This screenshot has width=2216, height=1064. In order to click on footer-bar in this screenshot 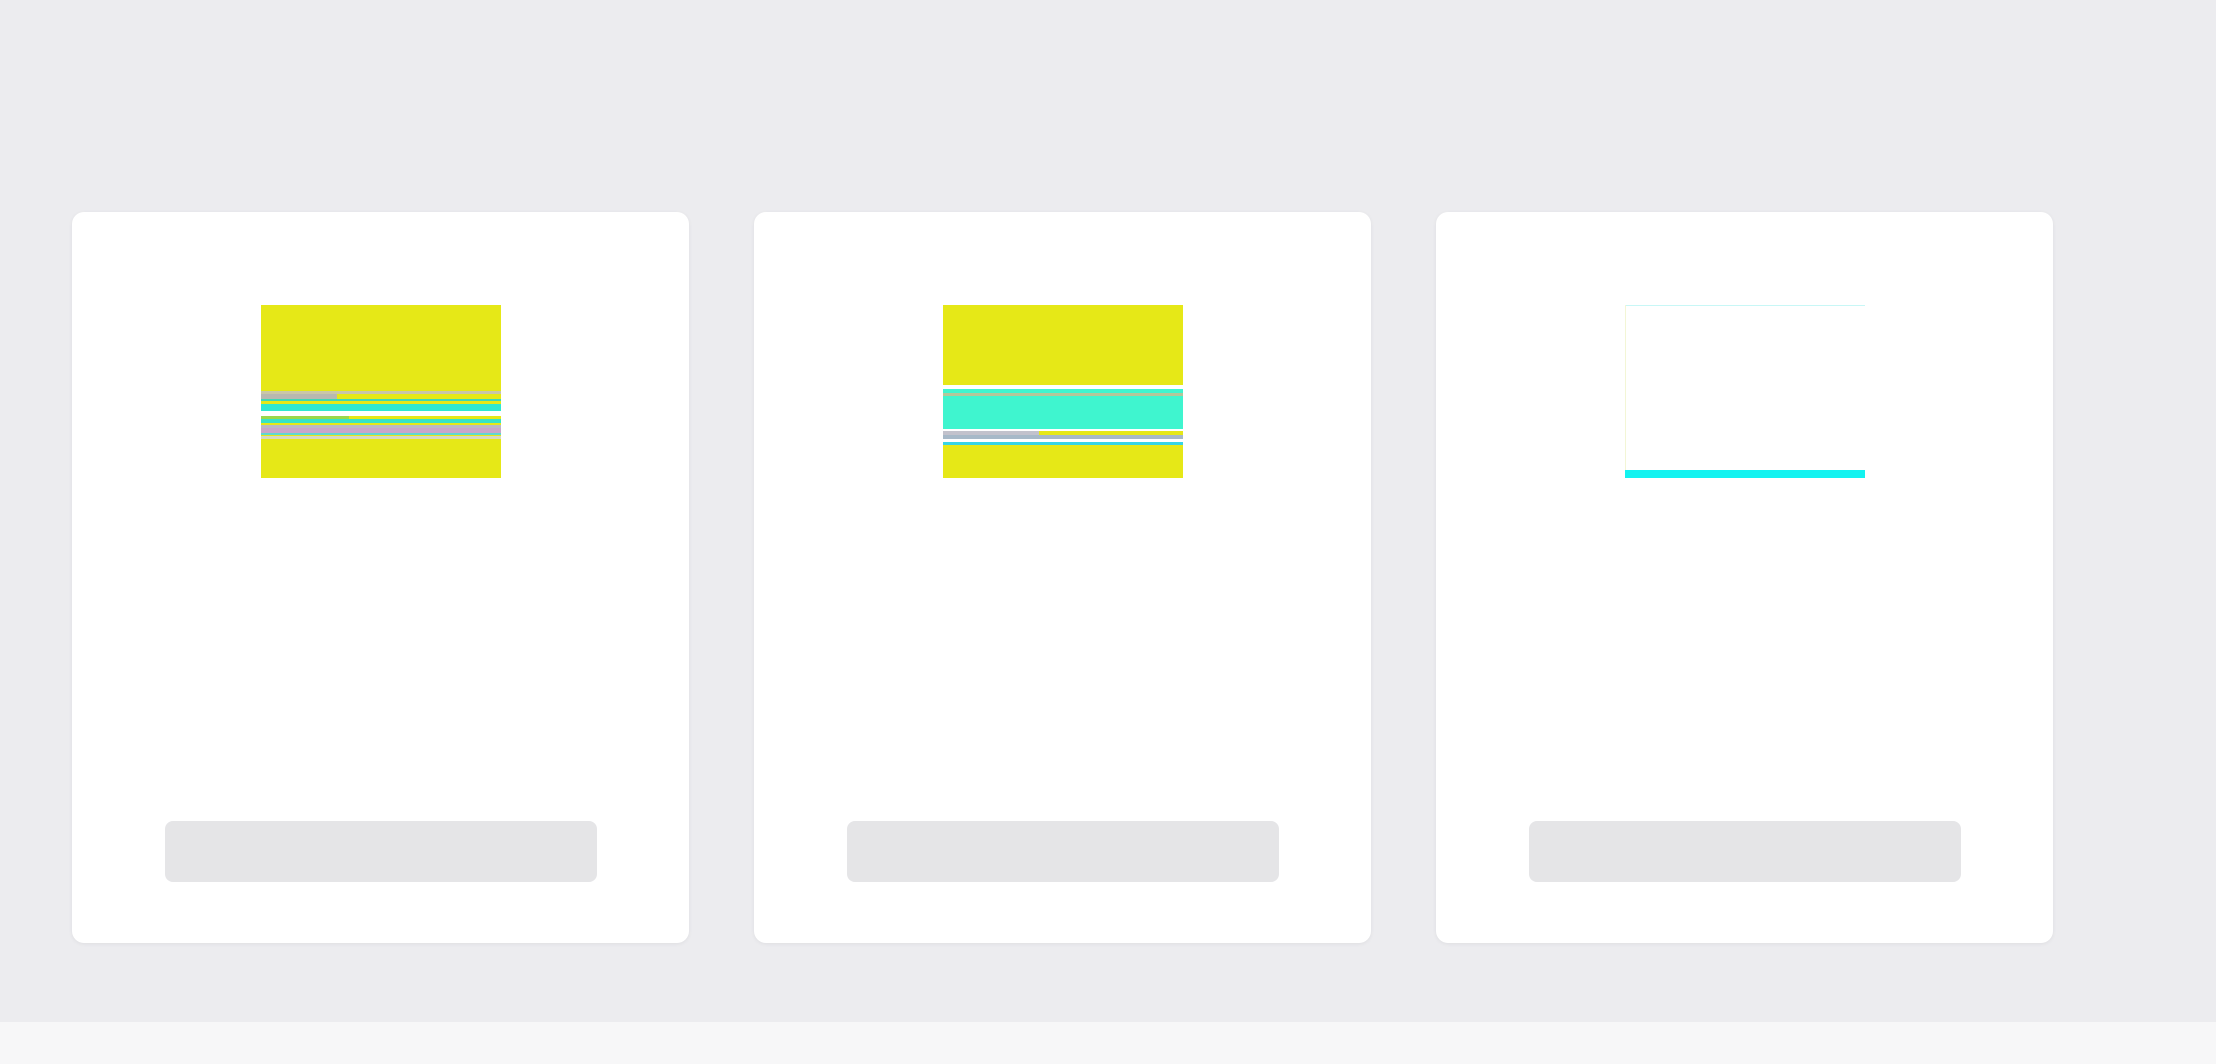, I will do `click(1108, 1043)`.